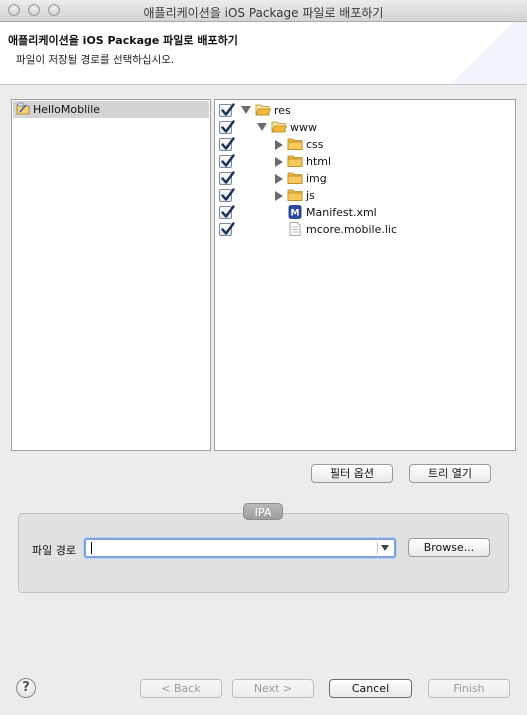  Describe the element at coordinates (273, 688) in the screenshot. I see `next-button: Next >` at that location.